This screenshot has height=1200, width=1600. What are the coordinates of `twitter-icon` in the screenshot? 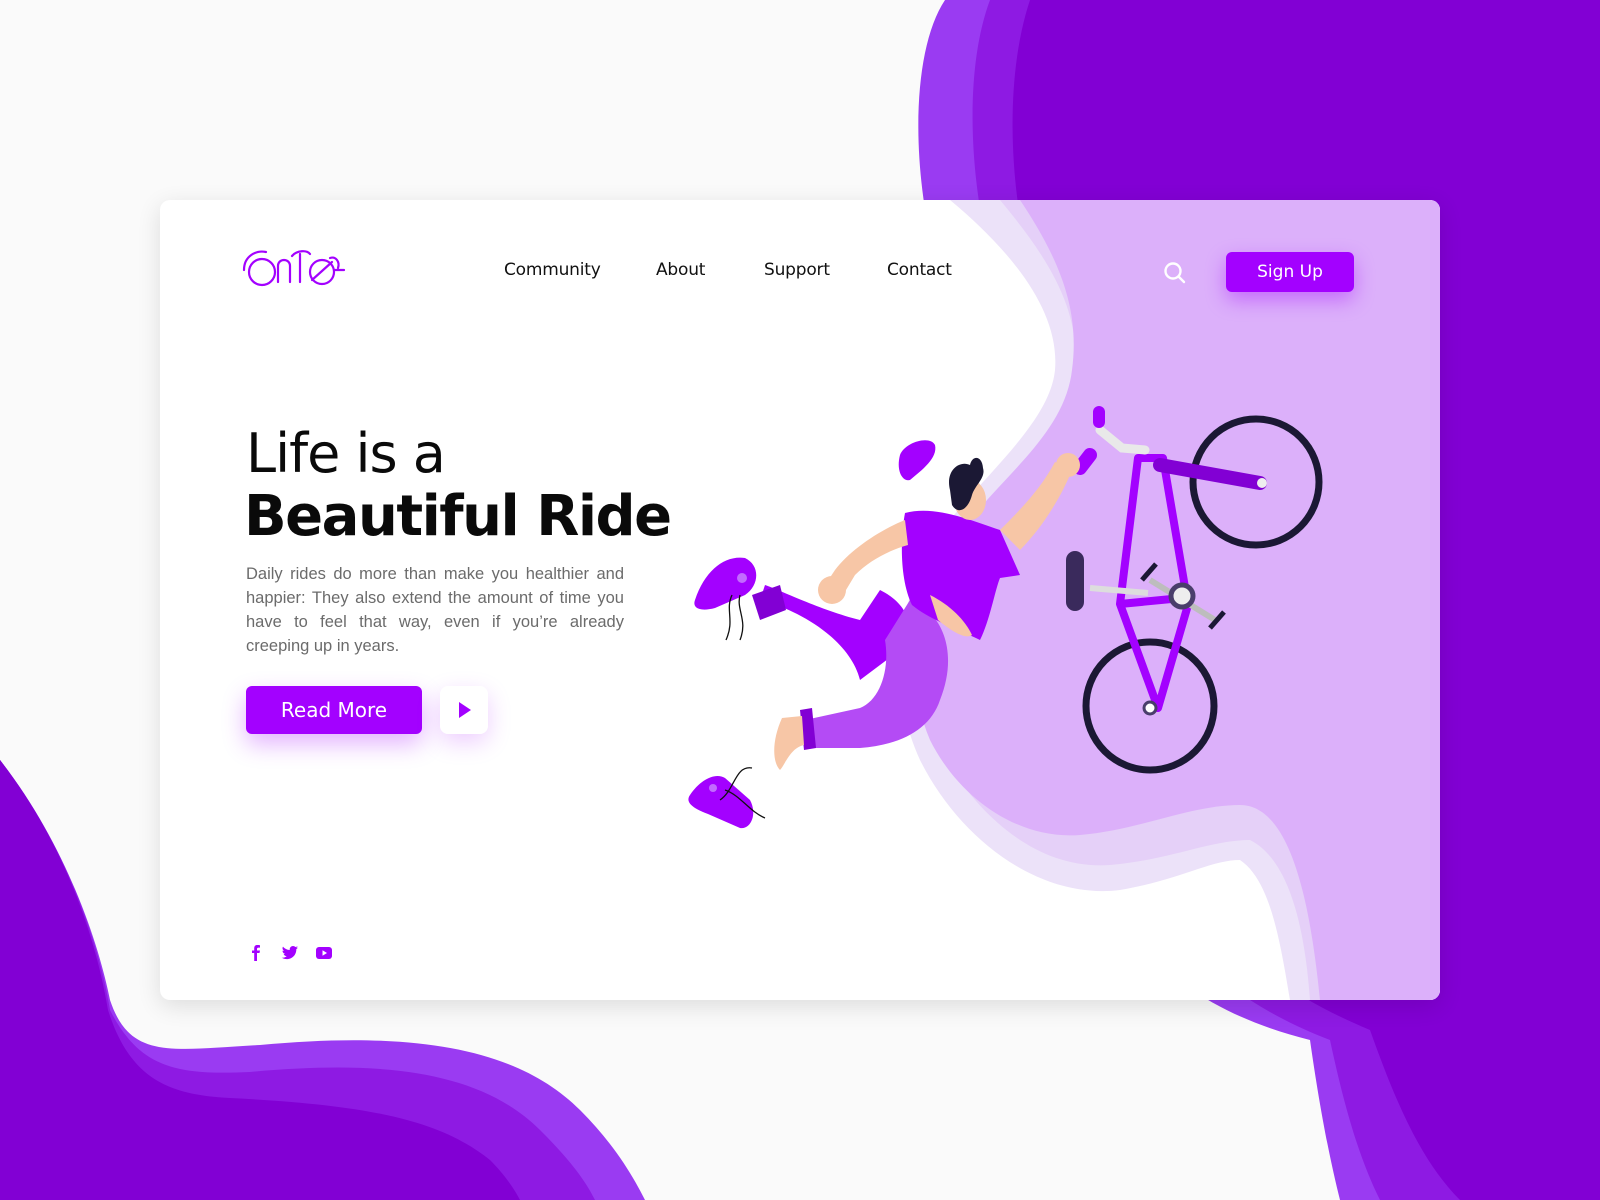 It's located at (290, 953).